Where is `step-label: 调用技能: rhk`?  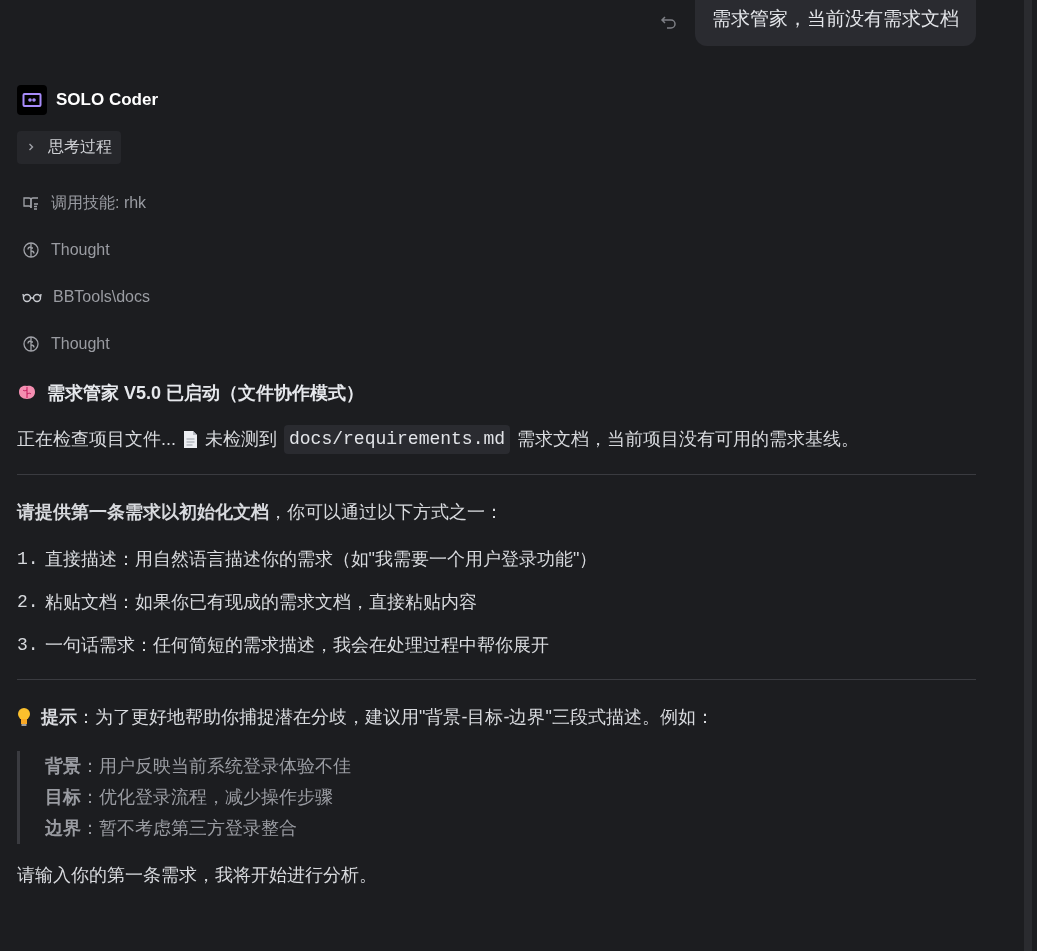
step-label: 调用技能: rhk is located at coordinates (99, 202).